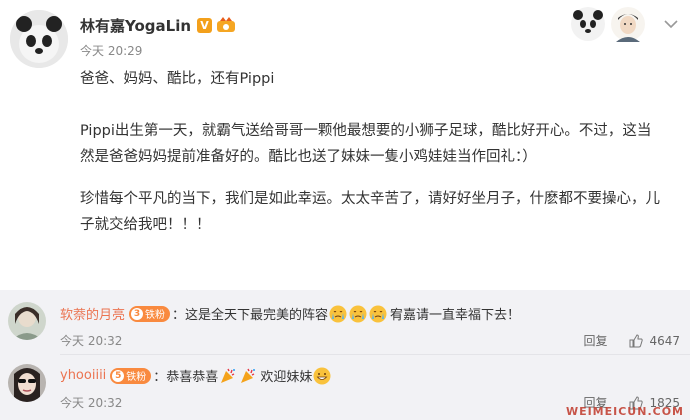 The image size is (690, 420). I want to click on site-watermark: WEIMEICUN.COM, so click(624, 411).